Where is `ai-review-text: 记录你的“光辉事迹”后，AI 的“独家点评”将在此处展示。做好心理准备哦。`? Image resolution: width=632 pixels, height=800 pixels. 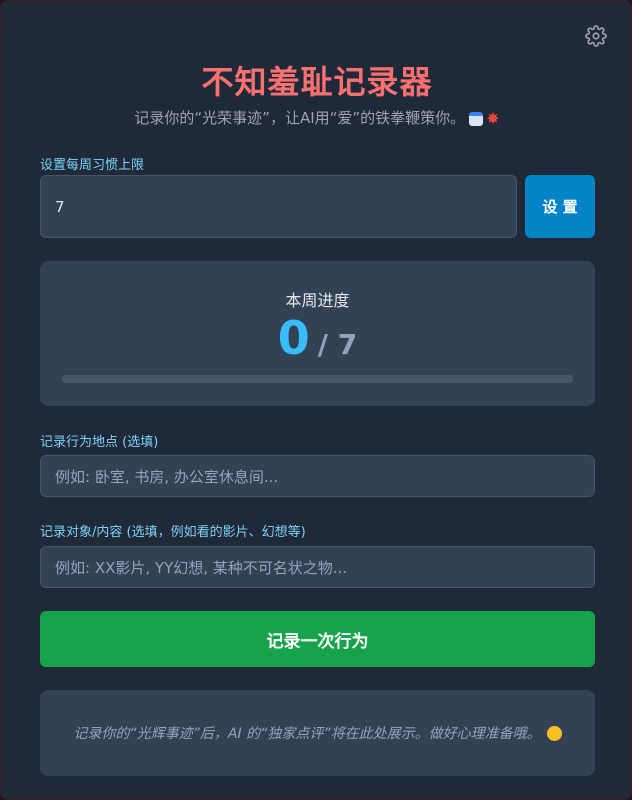 ai-review-text: 记录你的“光辉事迹”后，AI 的“独家点评”将在此处展示。做好心理准备哦。 is located at coordinates (307, 734).